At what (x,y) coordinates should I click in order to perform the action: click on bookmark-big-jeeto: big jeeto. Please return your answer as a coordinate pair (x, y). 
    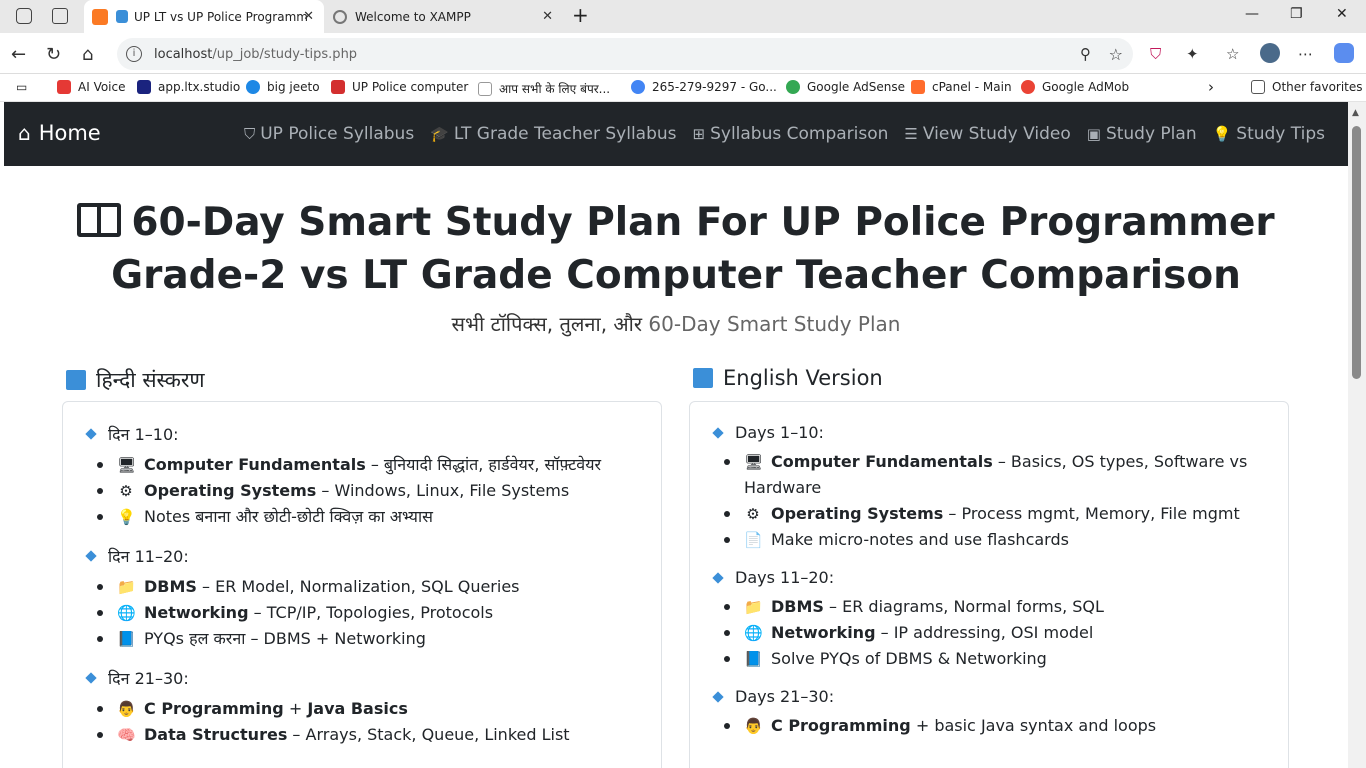
    Looking at the image, I should click on (283, 87).